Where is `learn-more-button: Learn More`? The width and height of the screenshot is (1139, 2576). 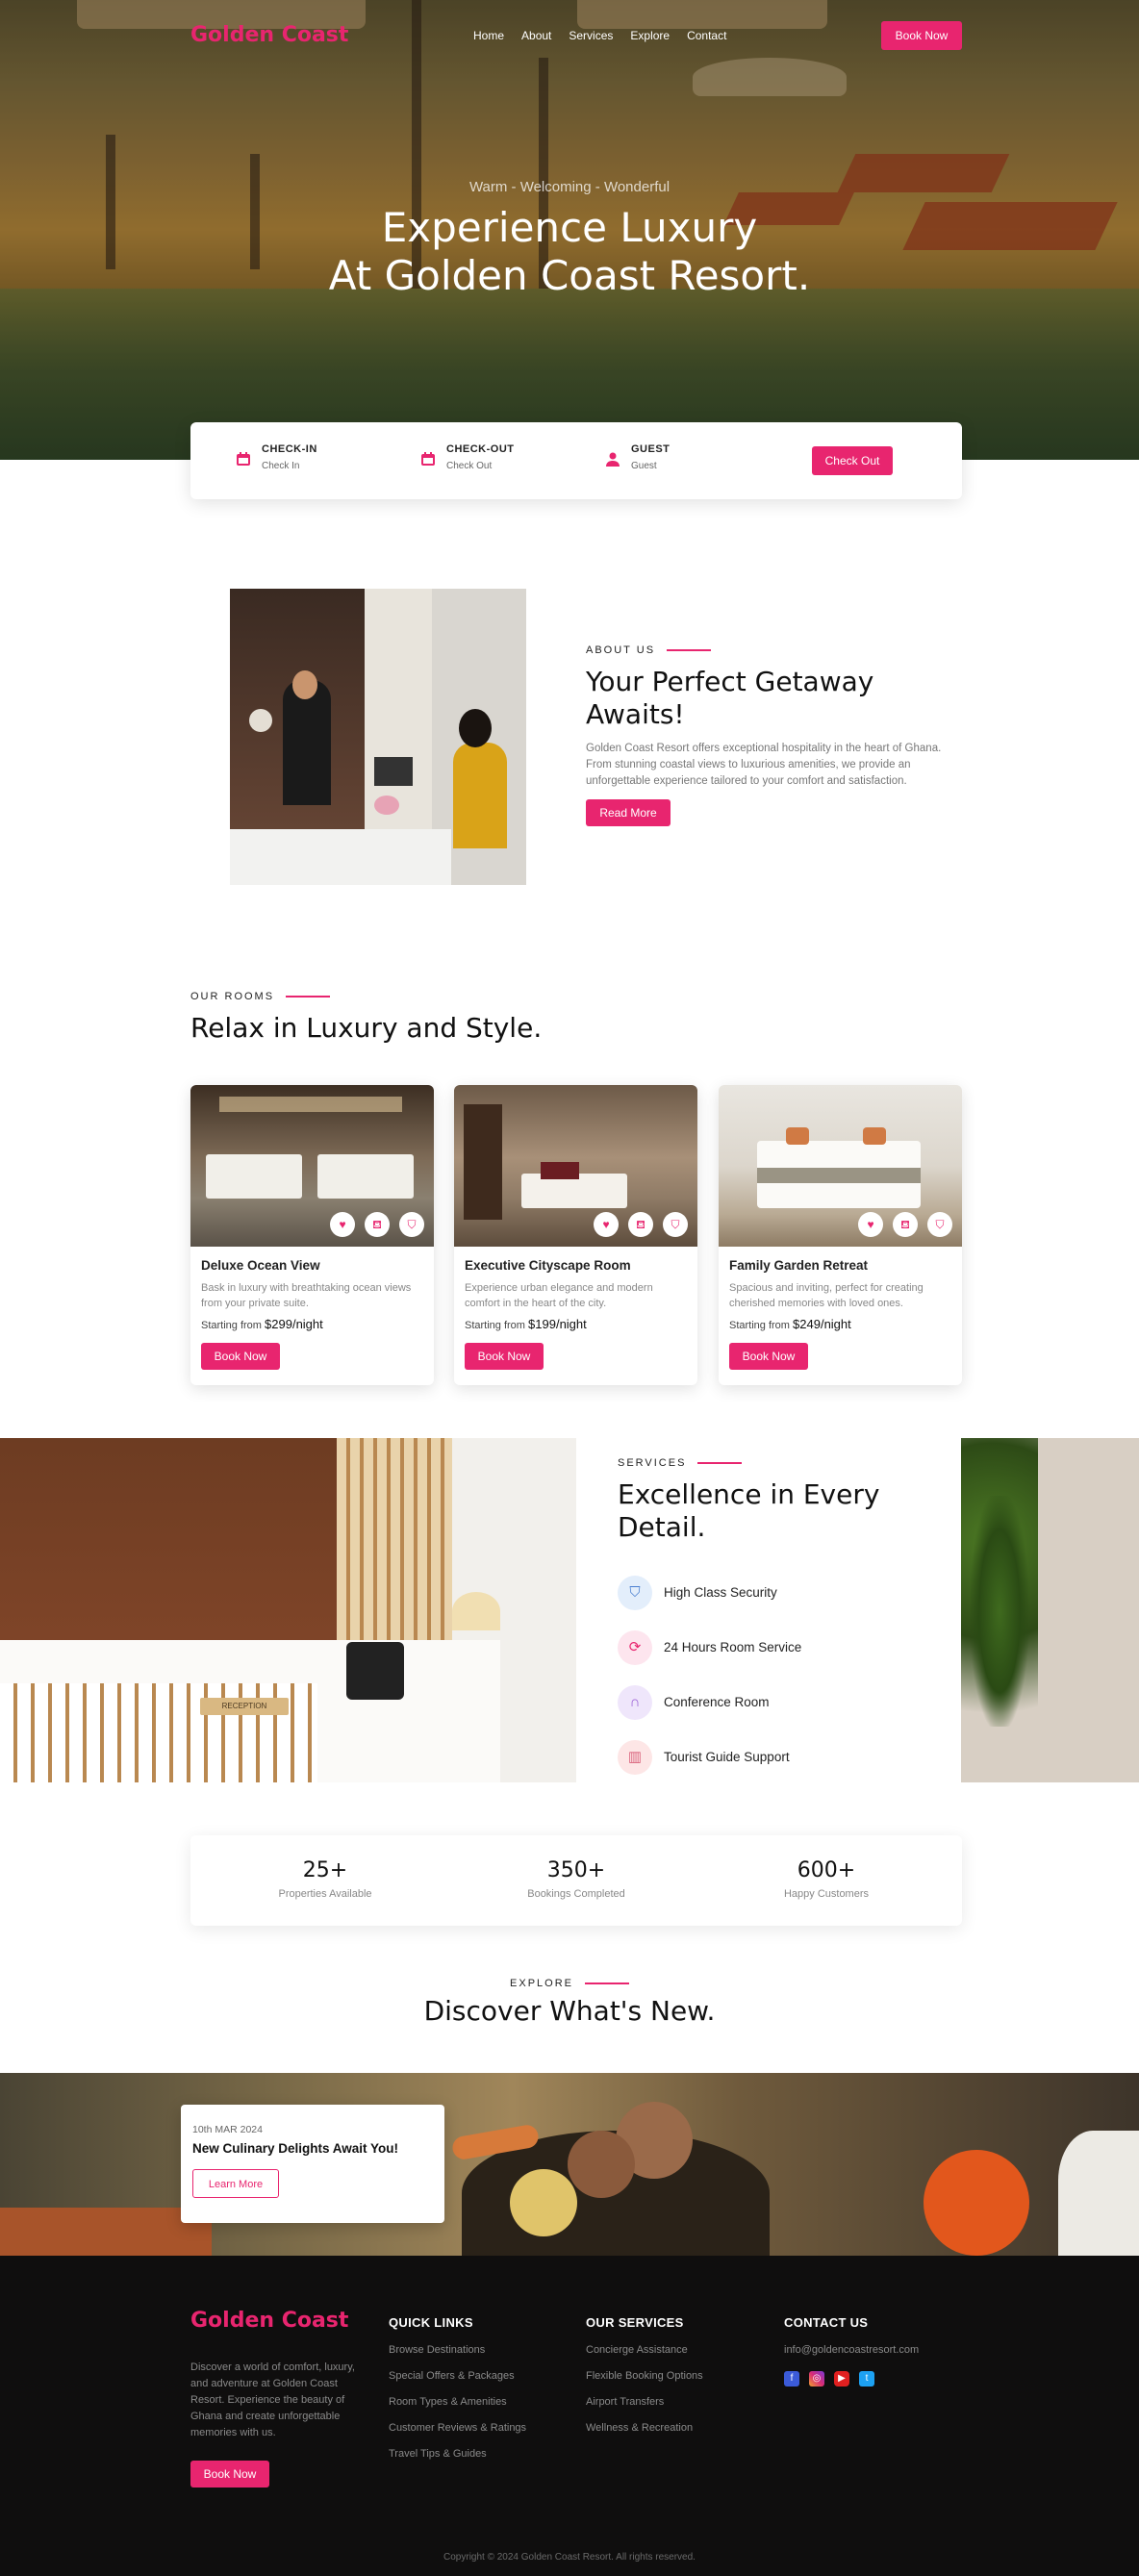
learn-more-button: Learn More is located at coordinates (235, 2184).